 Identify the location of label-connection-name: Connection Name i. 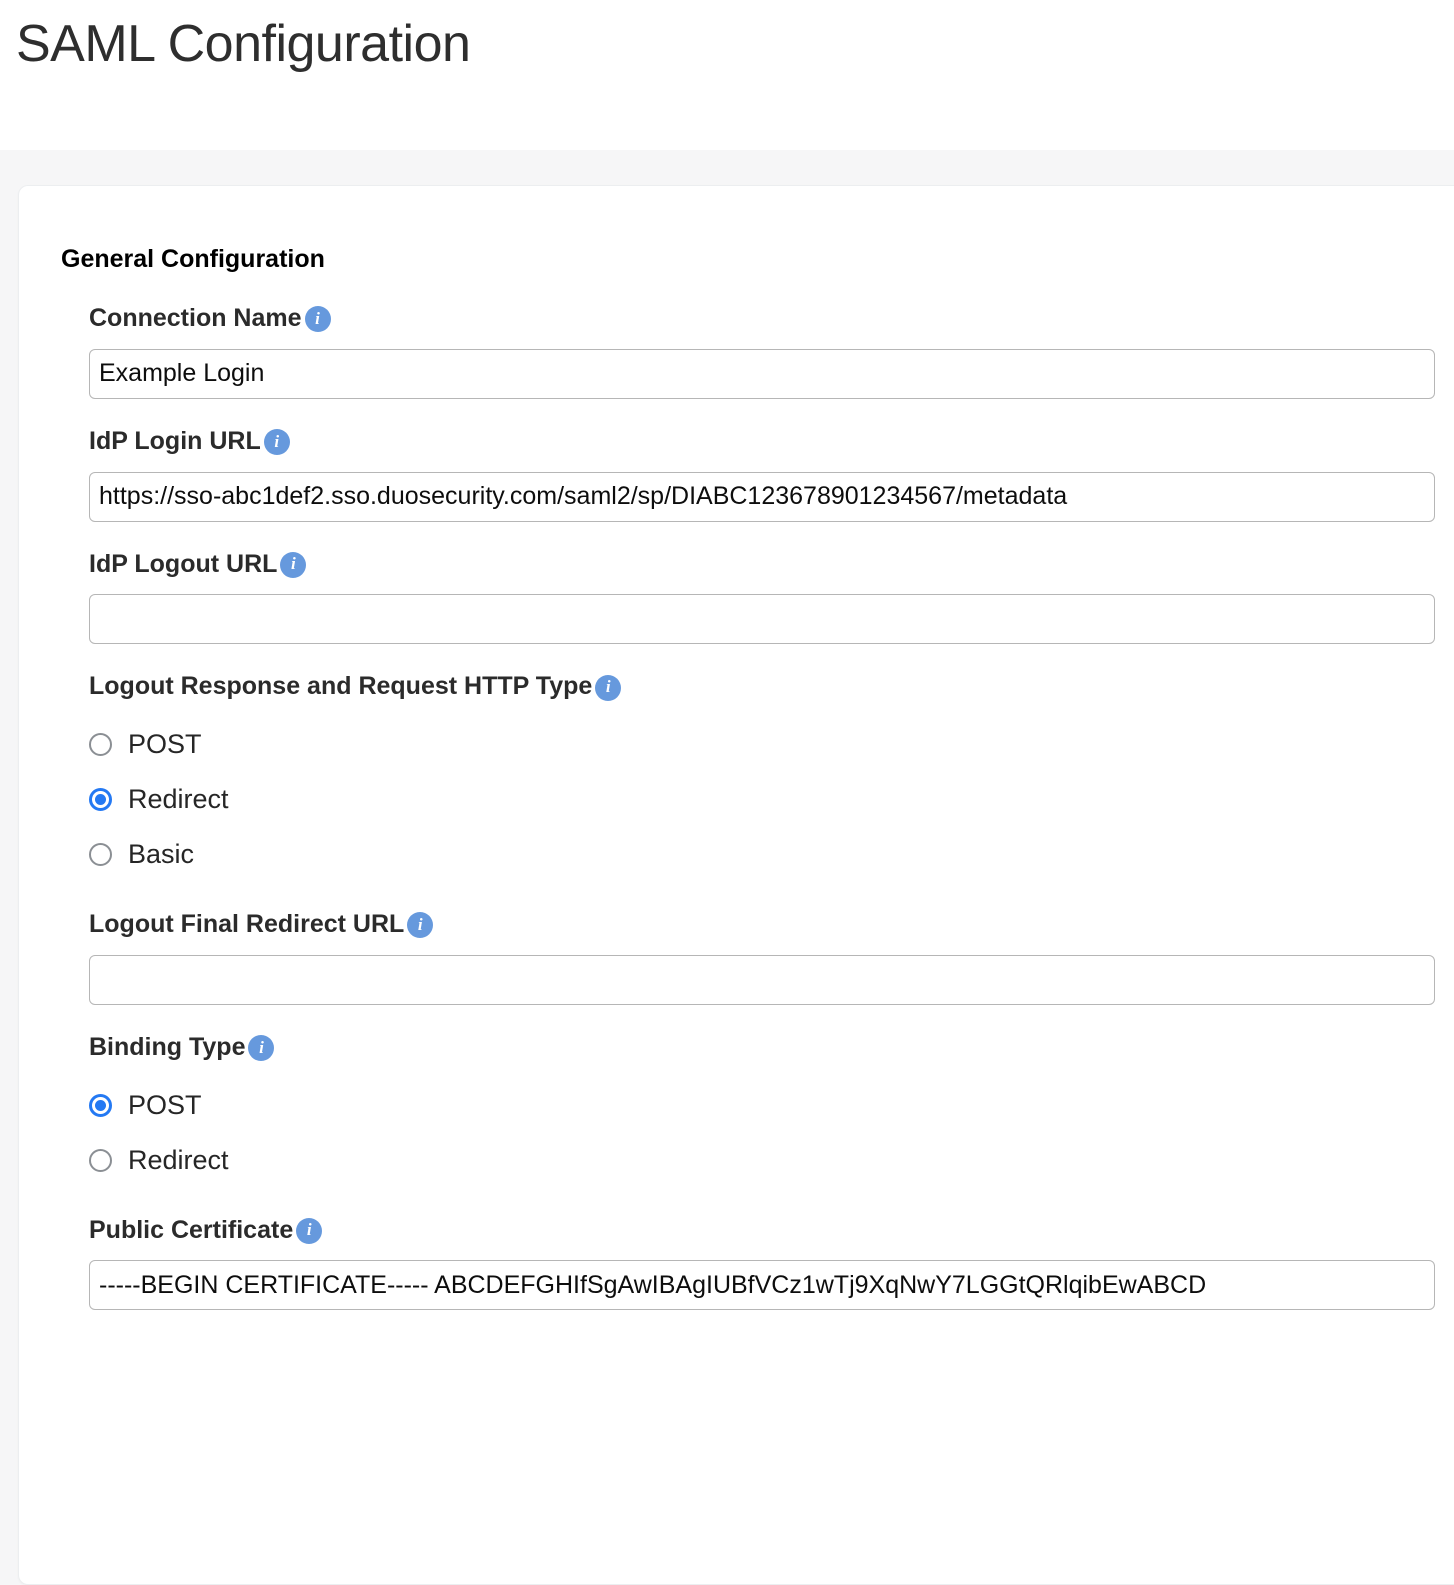
(771, 318).